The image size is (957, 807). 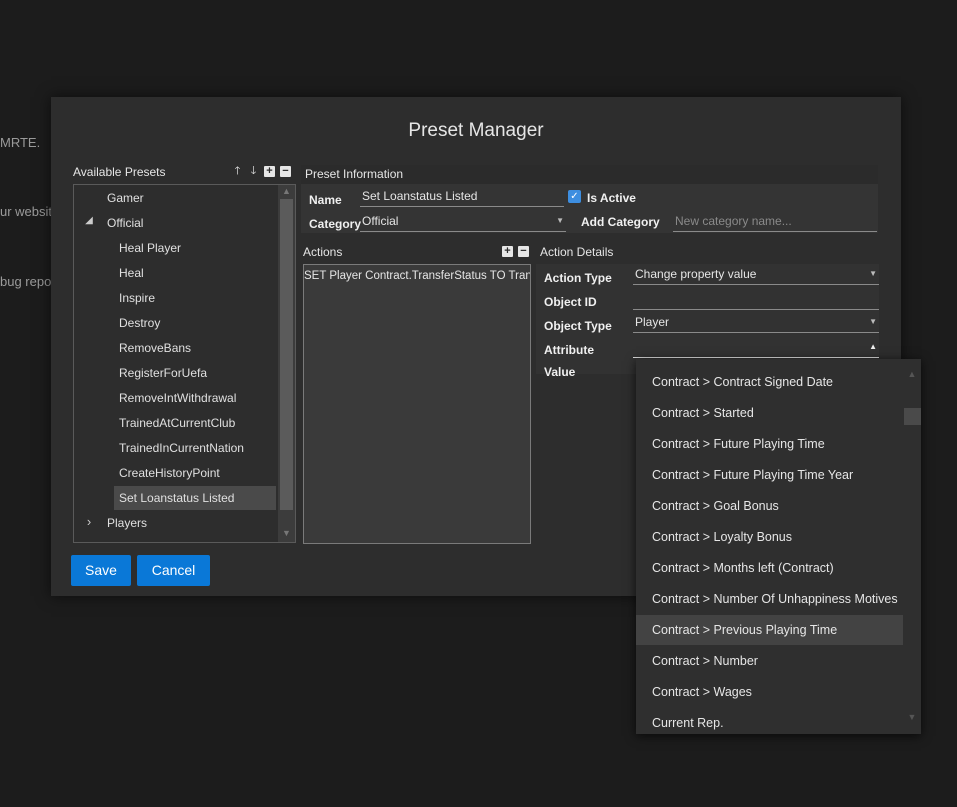 I want to click on tree-item-label: Official, so click(x=125, y=223).